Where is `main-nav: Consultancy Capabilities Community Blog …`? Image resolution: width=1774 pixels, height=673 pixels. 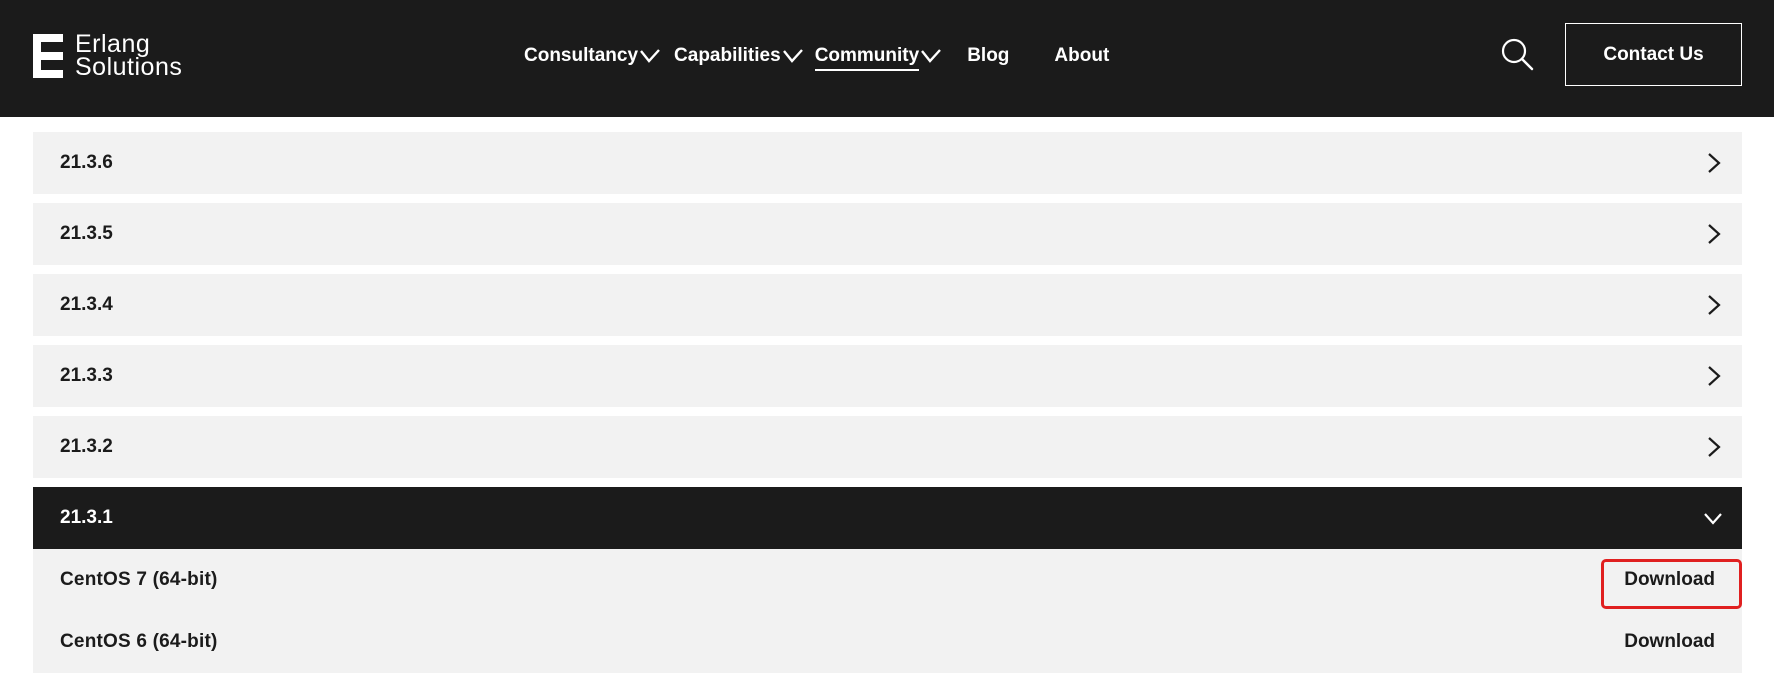
main-nav: Consultancy Capabilities Community Blog … is located at coordinates (816, 56).